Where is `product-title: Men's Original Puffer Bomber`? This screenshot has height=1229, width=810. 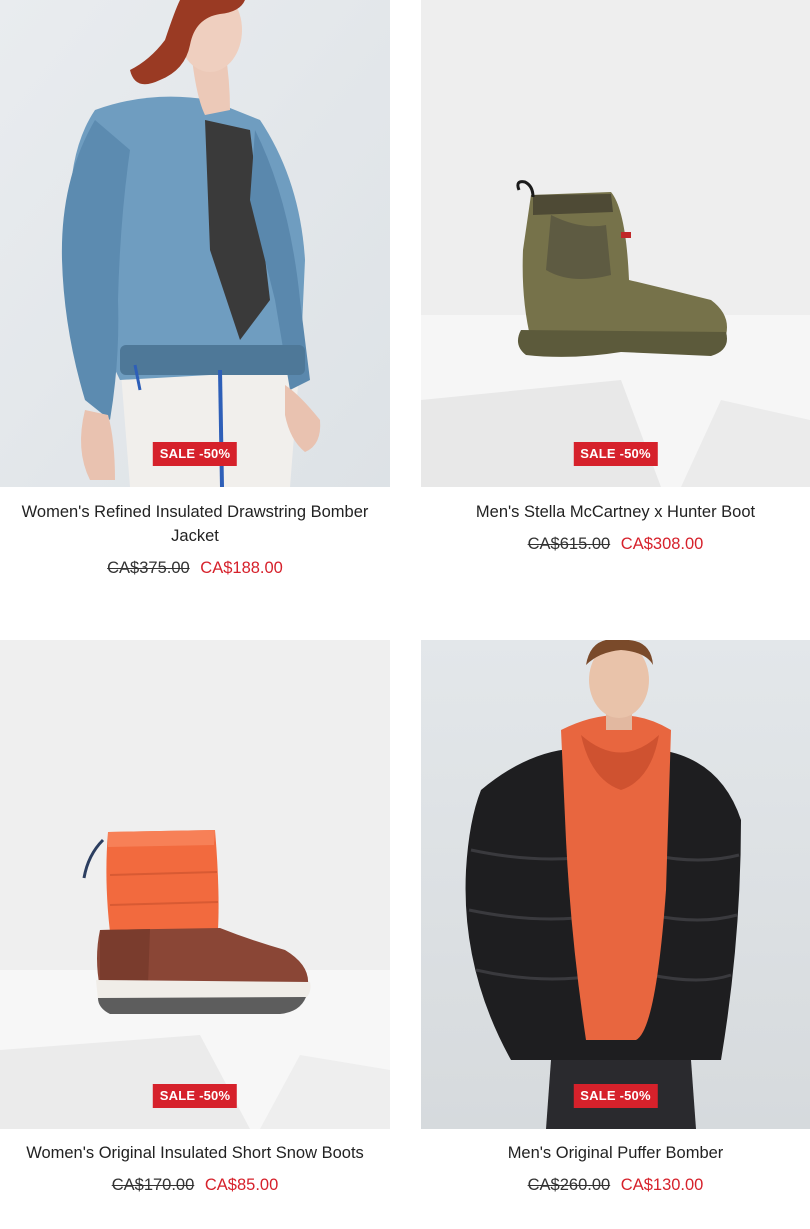 product-title: Men's Original Puffer Bomber is located at coordinates (615, 1153).